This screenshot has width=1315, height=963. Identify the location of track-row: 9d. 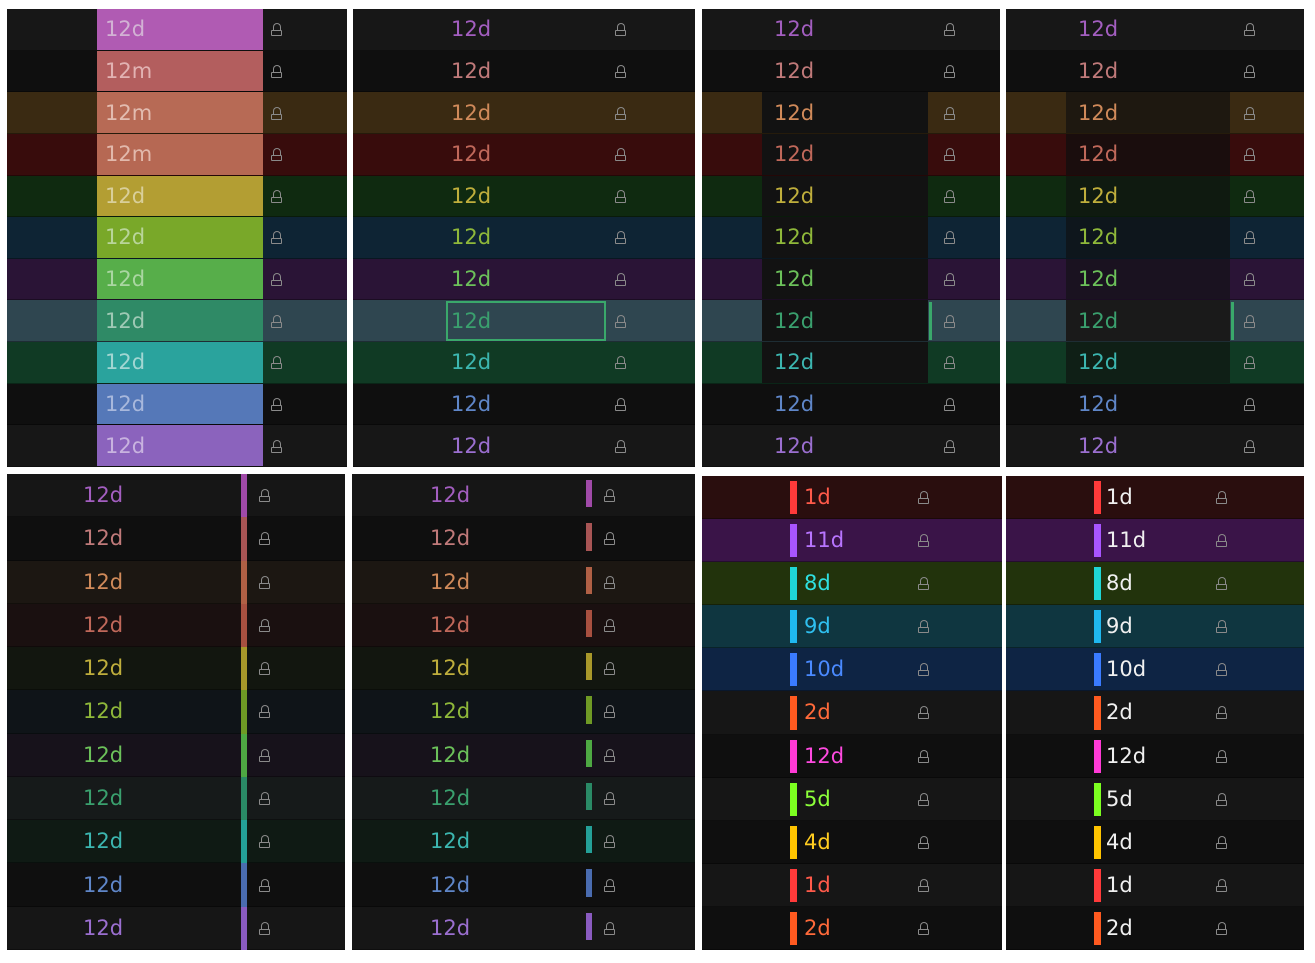
(1155, 627).